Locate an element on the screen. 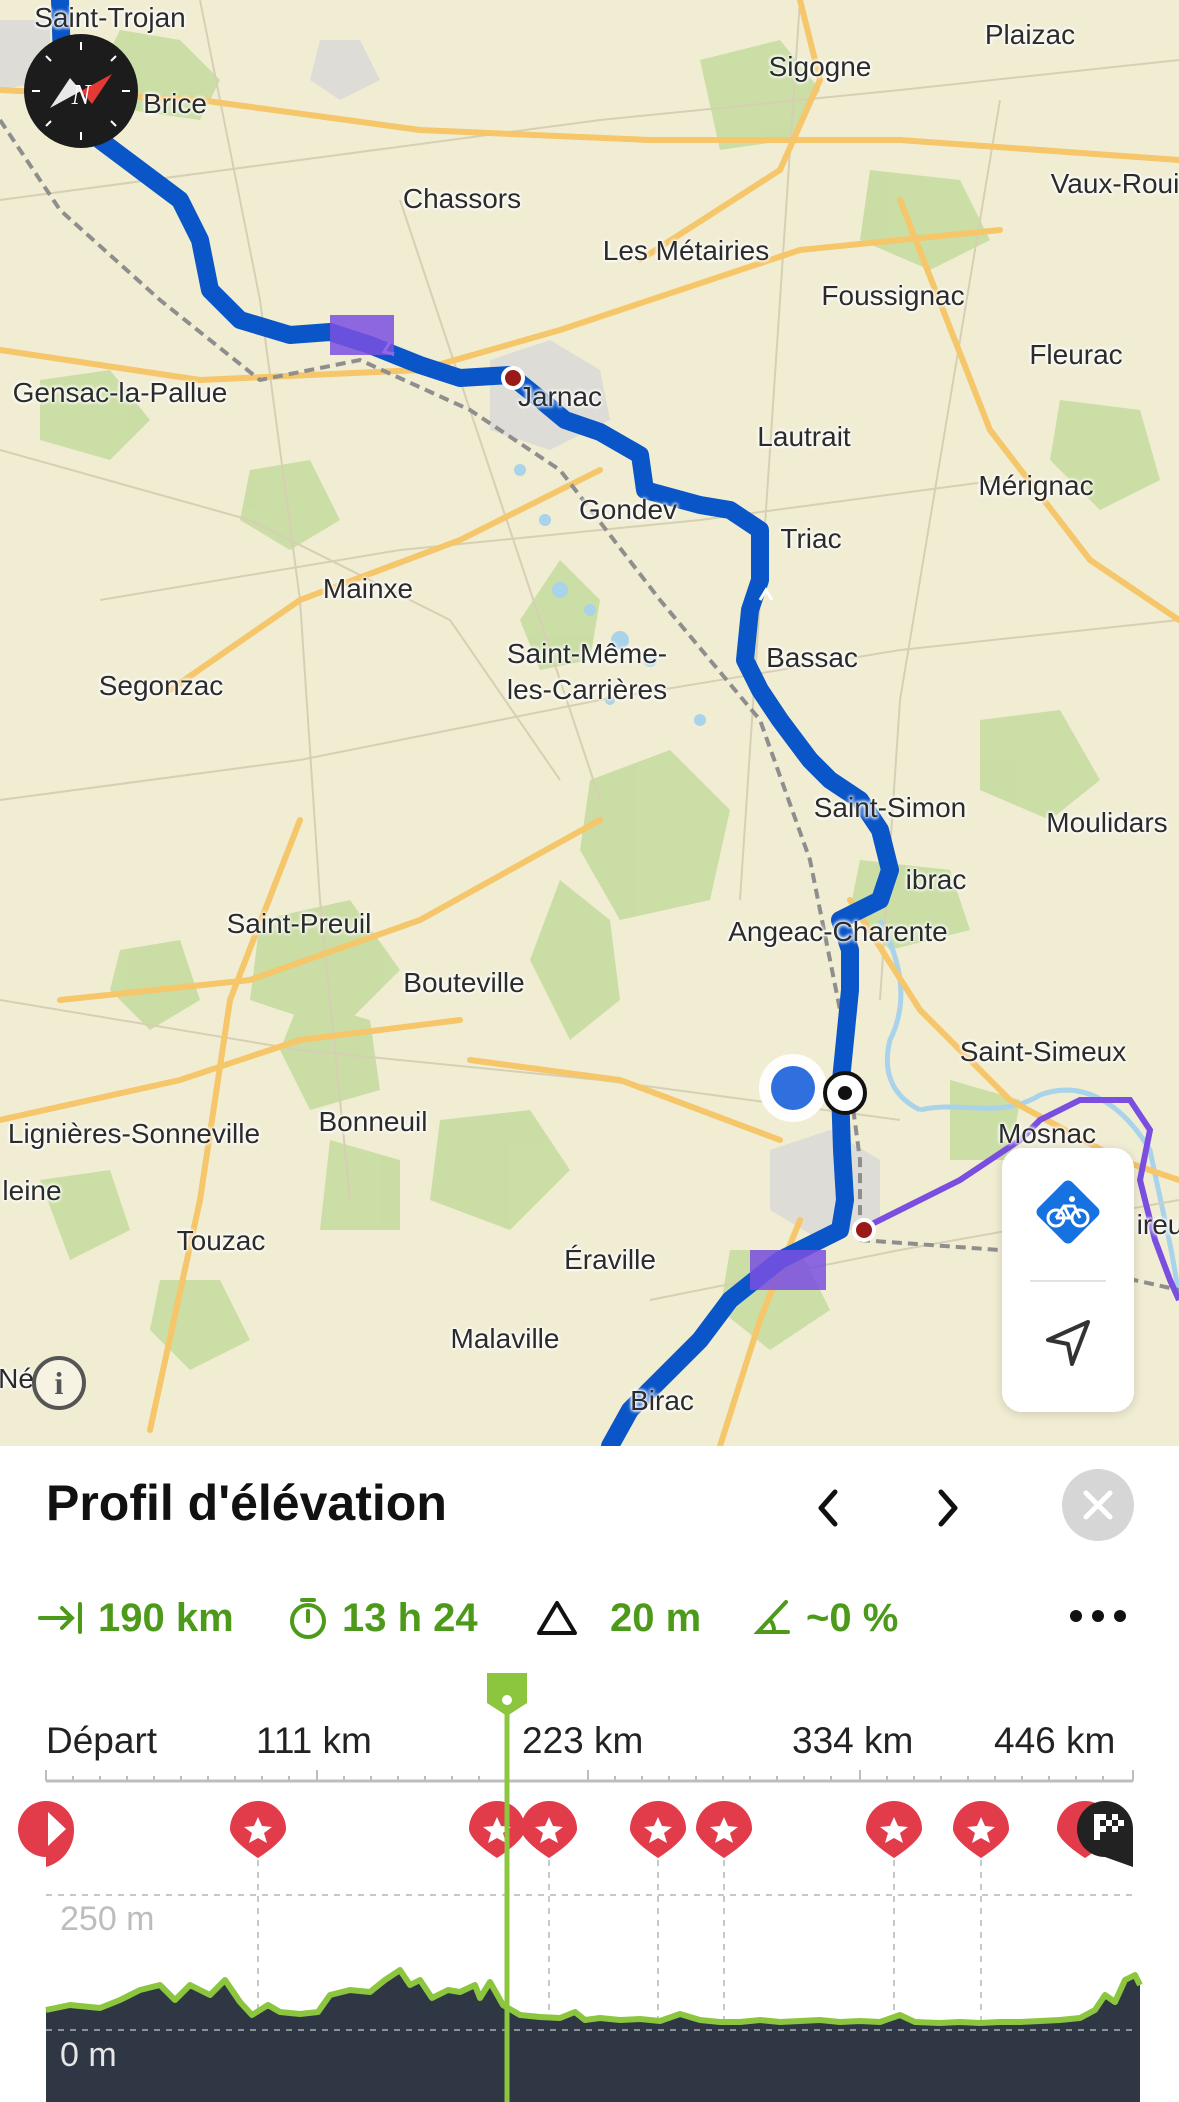 The width and height of the screenshot is (1179, 2102). place-label: Segonzac is located at coordinates (161, 685).